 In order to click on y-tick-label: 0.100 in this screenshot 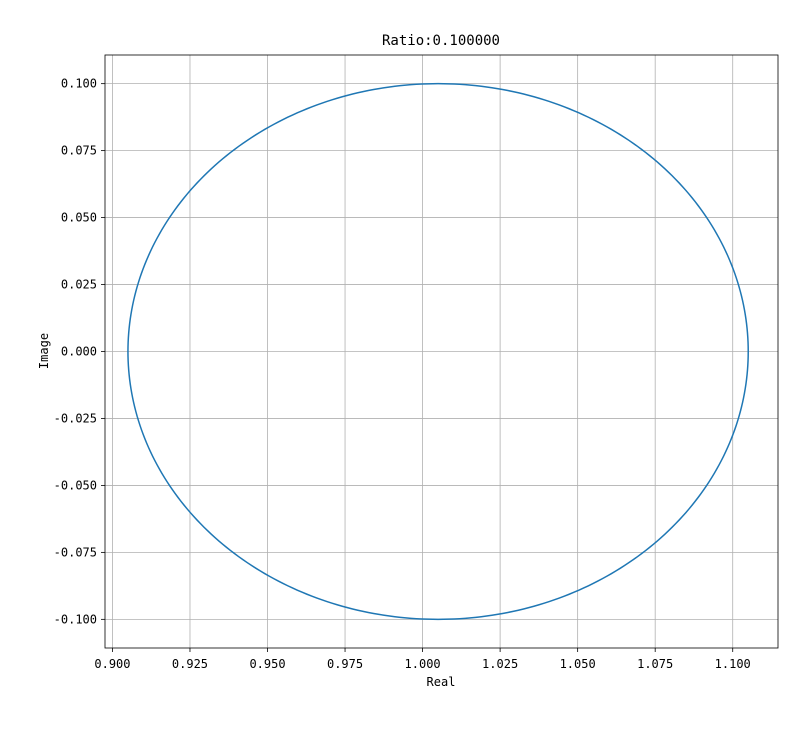, I will do `click(79, 84)`.